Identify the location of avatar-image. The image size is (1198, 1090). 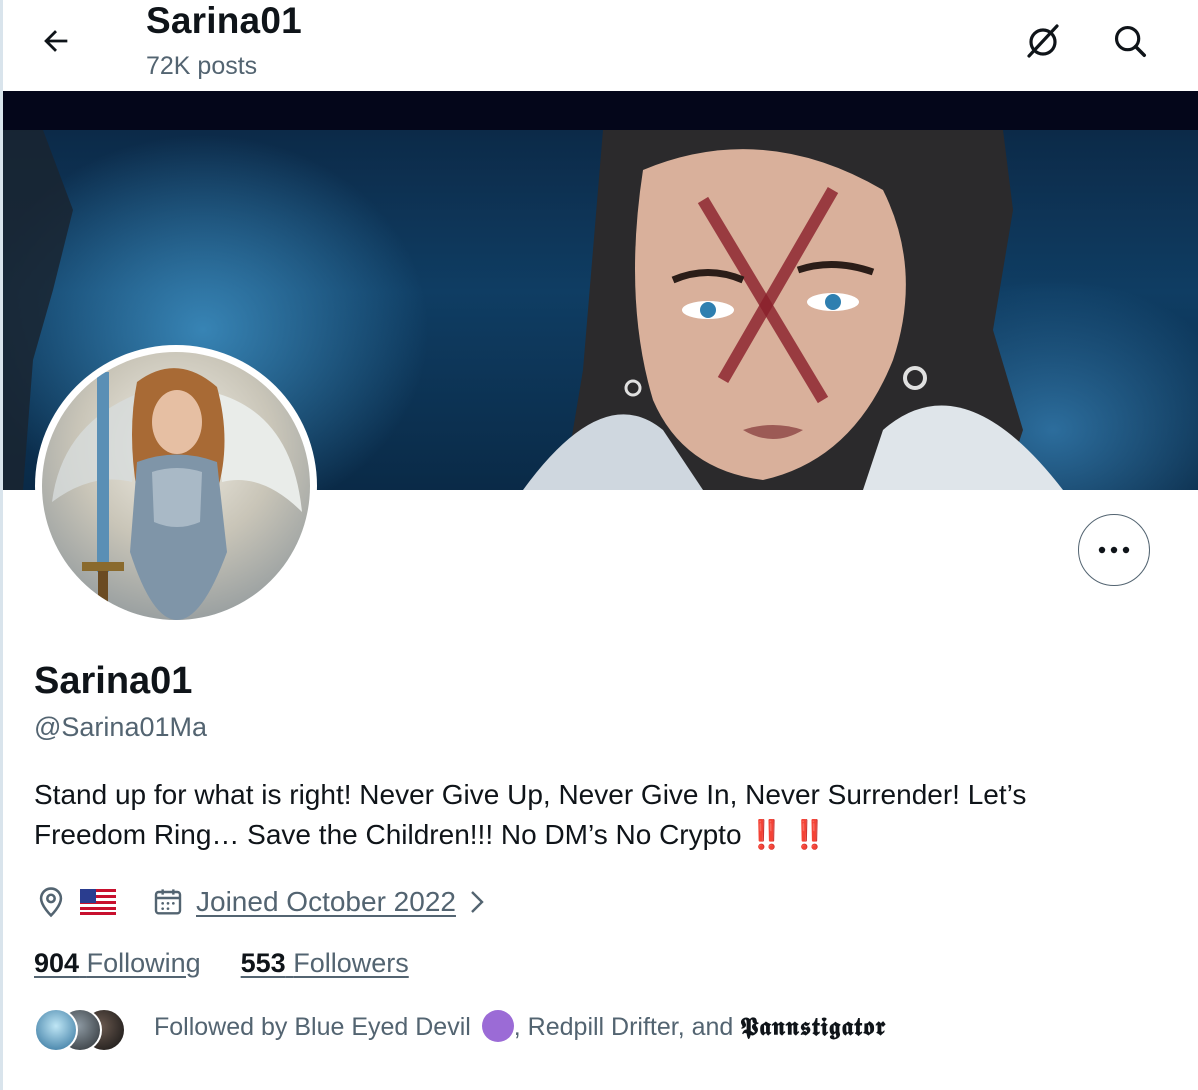
(176, 486).